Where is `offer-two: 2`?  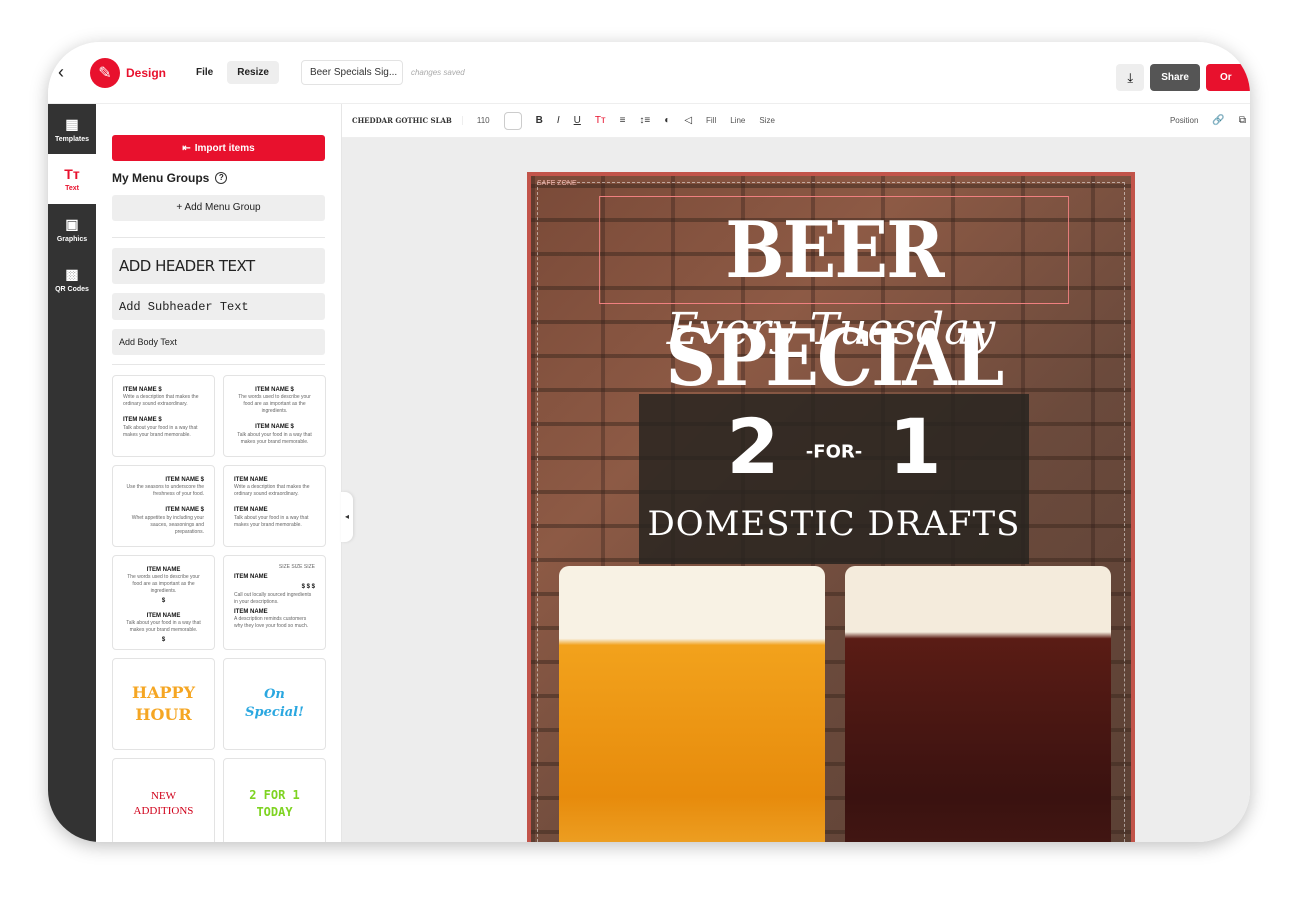 offer-two: 2 is located at coordinates (753, 446).